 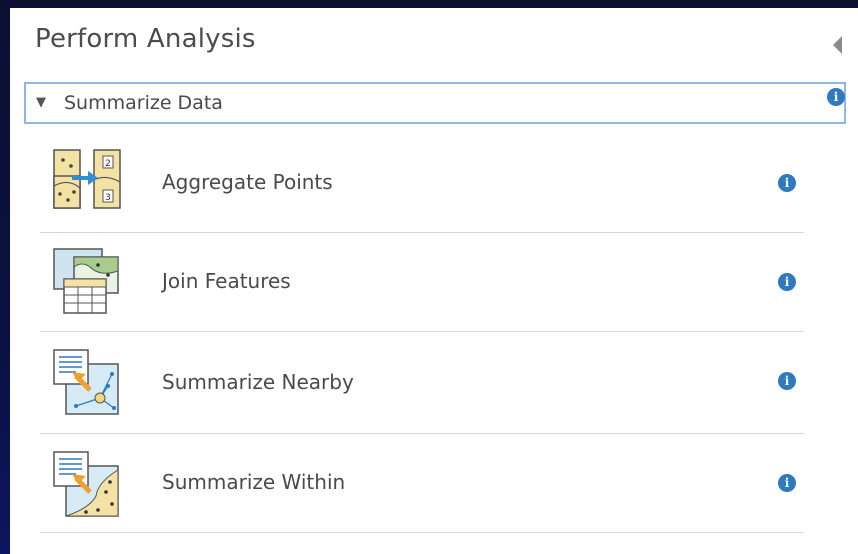 I want to click on join-features-icon, so click(x=86, y=281).